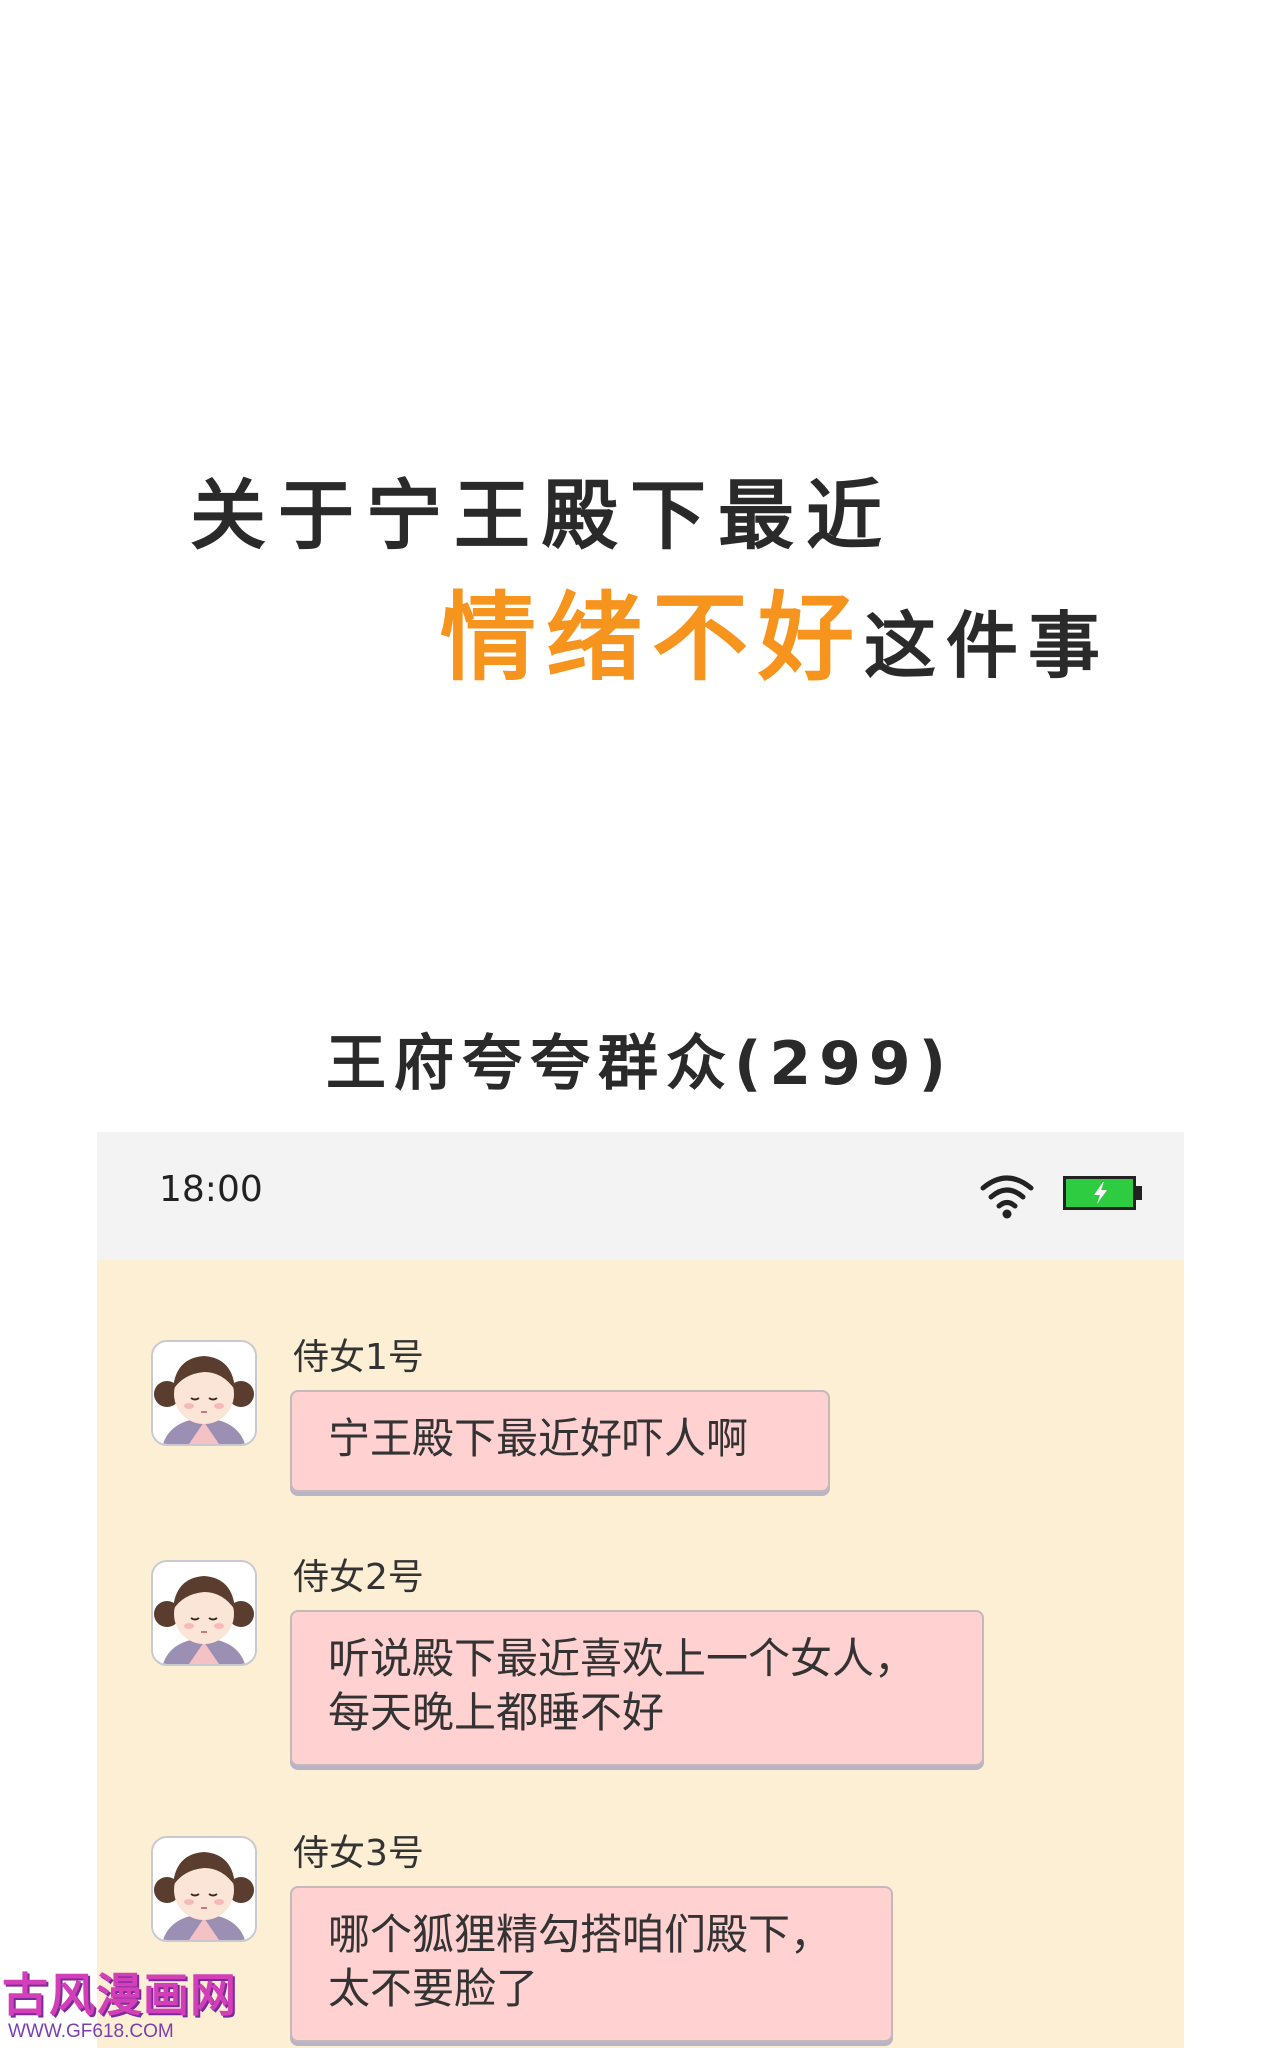 The width and height of the screenshot is (1280, 2048). What do you see at coordinates (119, 1995) in the screenshot?
I see `watermark-title: 古风漫画网` at bounding box center [119, 1995].